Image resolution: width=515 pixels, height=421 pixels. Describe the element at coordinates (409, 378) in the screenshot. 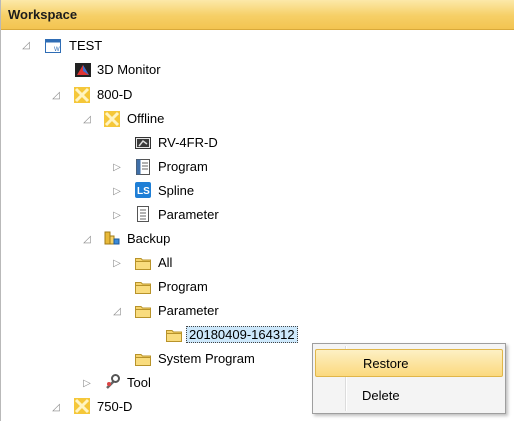

I see `context-menu: Restore Delete` at that location.